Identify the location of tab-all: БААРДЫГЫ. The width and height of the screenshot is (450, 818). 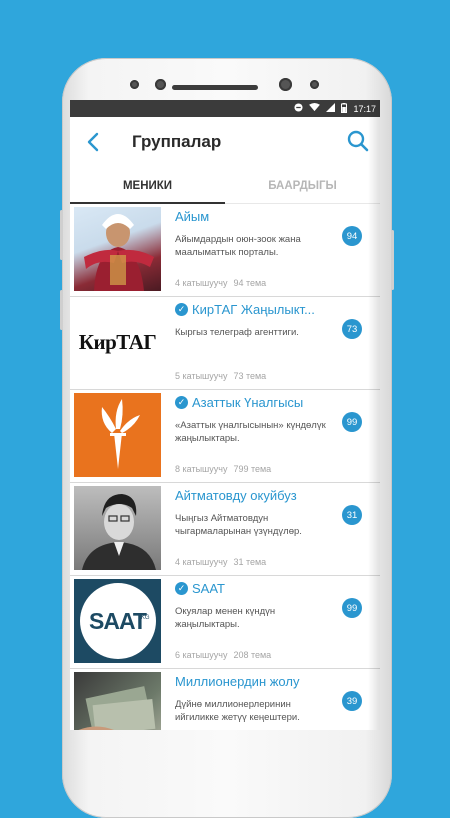
(302, 186).